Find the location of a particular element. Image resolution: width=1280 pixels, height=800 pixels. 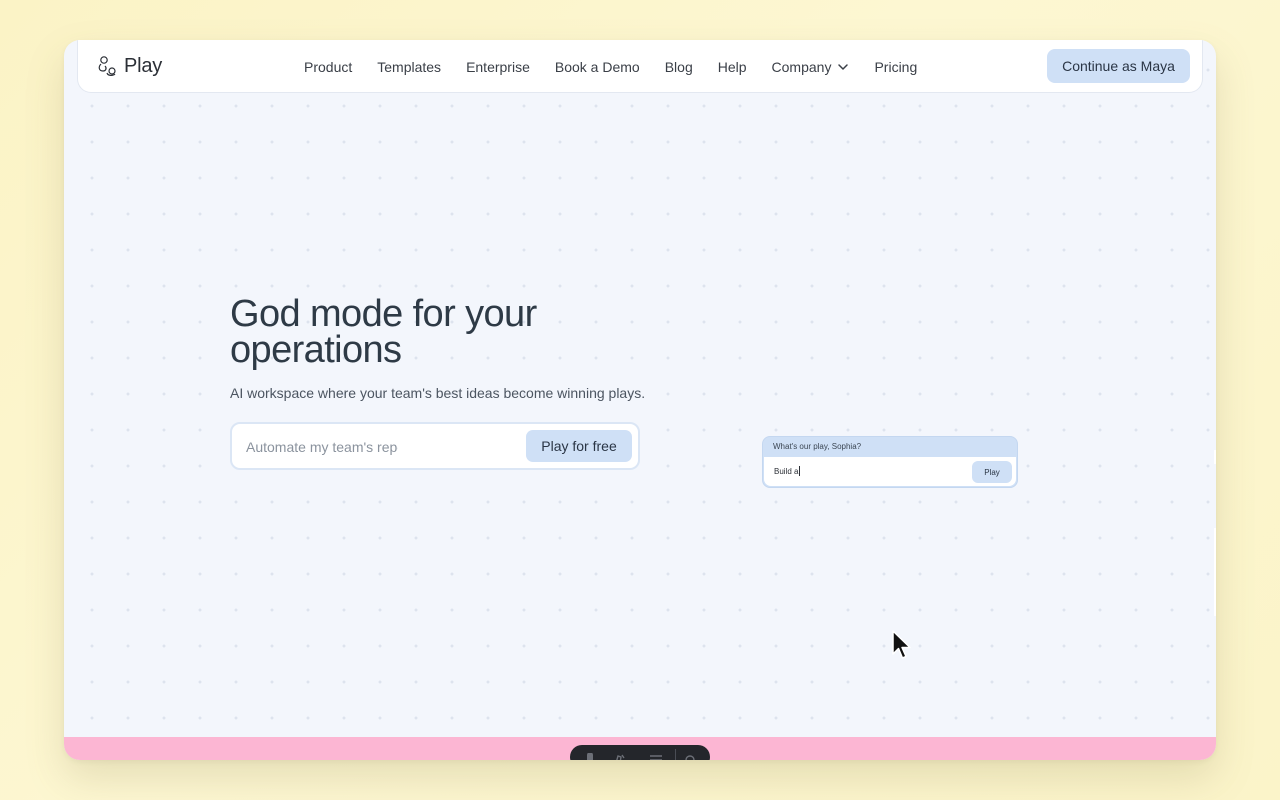

brand-logo: Play is located at coordinates (129, 66).